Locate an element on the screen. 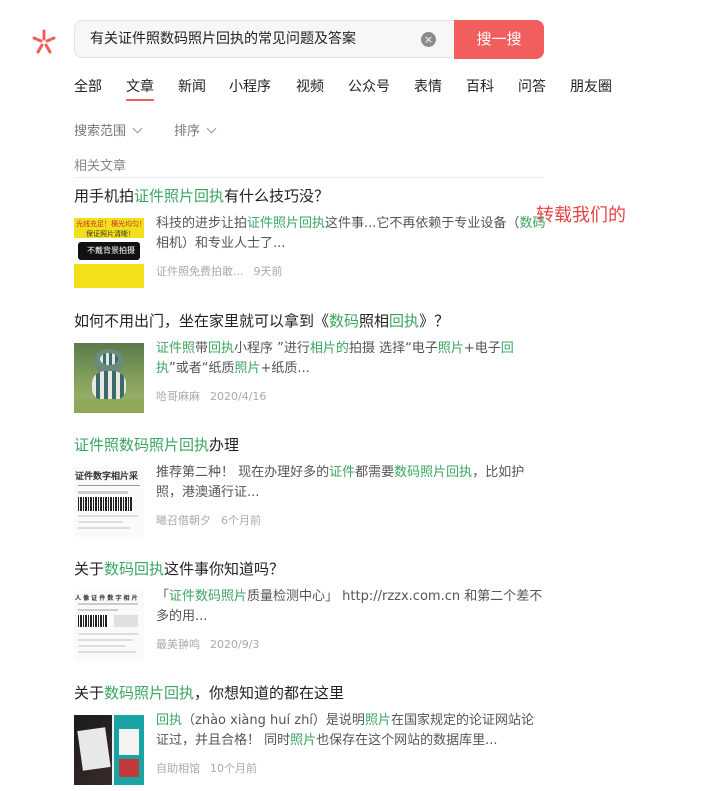 This screenshot has width=725, height=791. tab-encyclopedia: 百科 is located at coordinates (480, 86).